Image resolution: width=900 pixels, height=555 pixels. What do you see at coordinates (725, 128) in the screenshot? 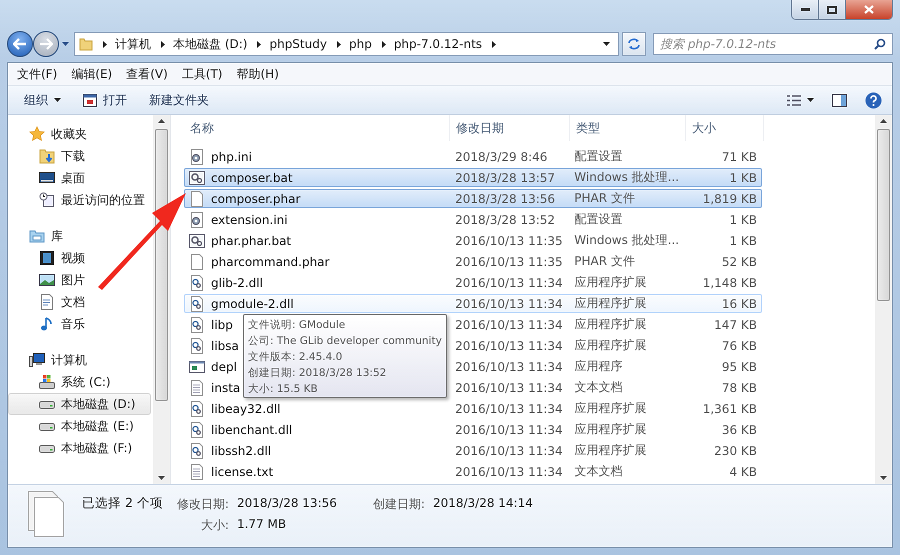
I see `column-header: 大小` at bounding box center [725, 128].